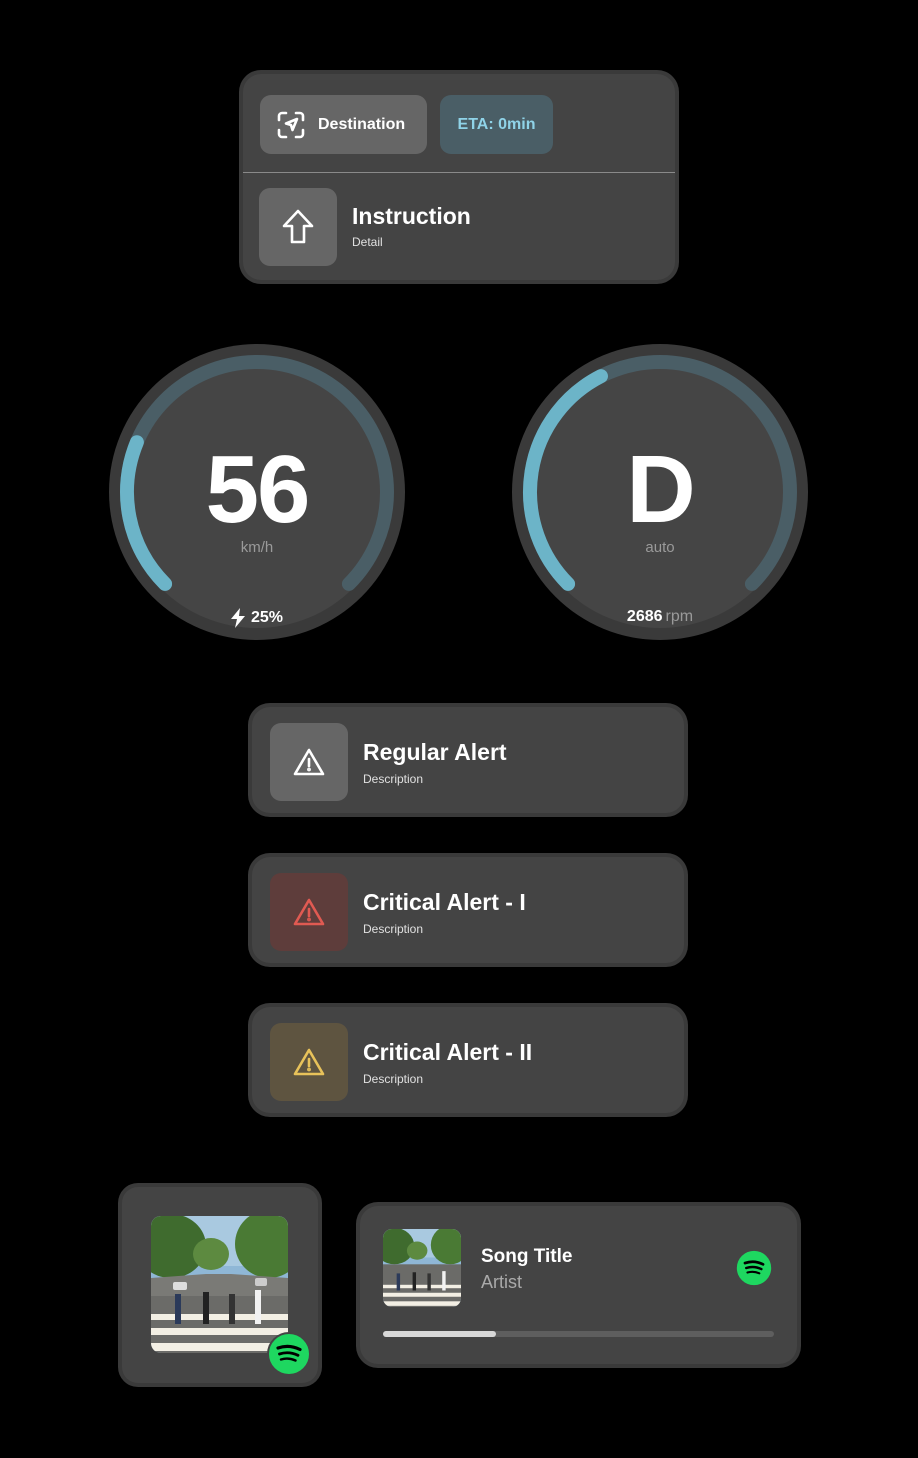 The width and height of the screenshot is (918, 1458). I want to click on gear-gauge: D auto 2686 rpm, so click(660, 492).